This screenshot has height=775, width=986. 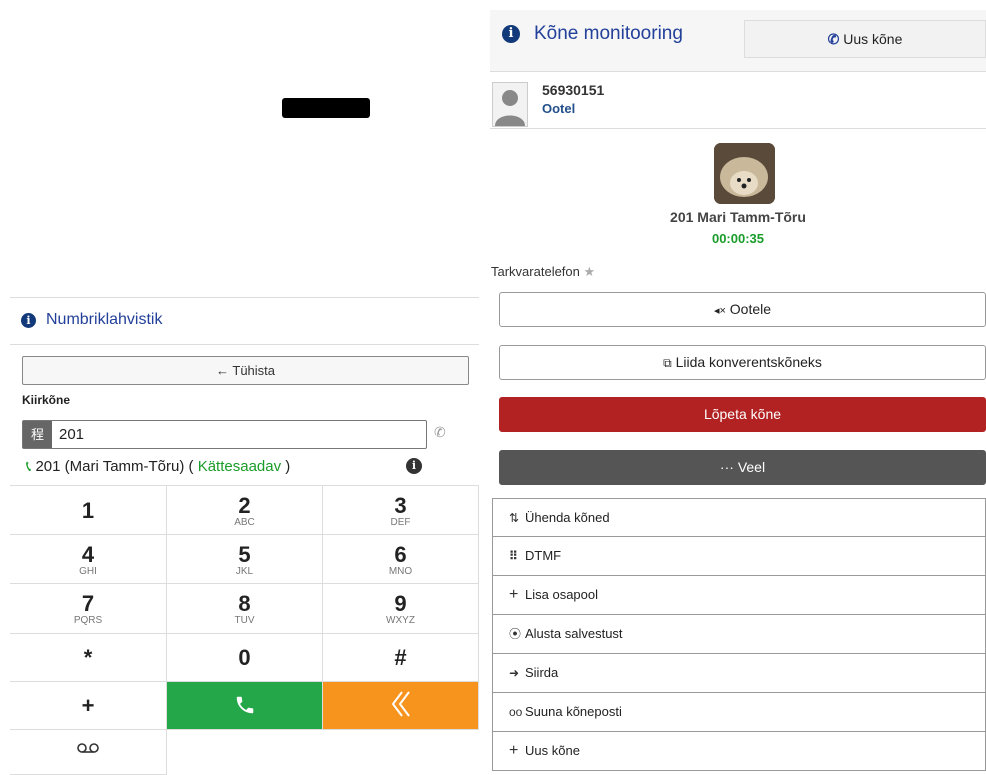 What do you see at coordinates (739, 751) in the screenshot?
I see `menu-item-new-call: + Uus kõne` at bounding box center [739, 751].